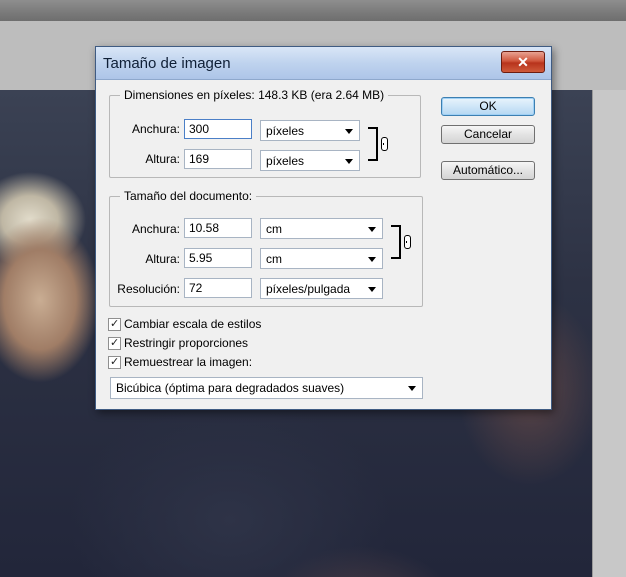  Describe the element at coordinates (148, 289) in the screenshot. I see `resolution-label: Resolución:` at that location.